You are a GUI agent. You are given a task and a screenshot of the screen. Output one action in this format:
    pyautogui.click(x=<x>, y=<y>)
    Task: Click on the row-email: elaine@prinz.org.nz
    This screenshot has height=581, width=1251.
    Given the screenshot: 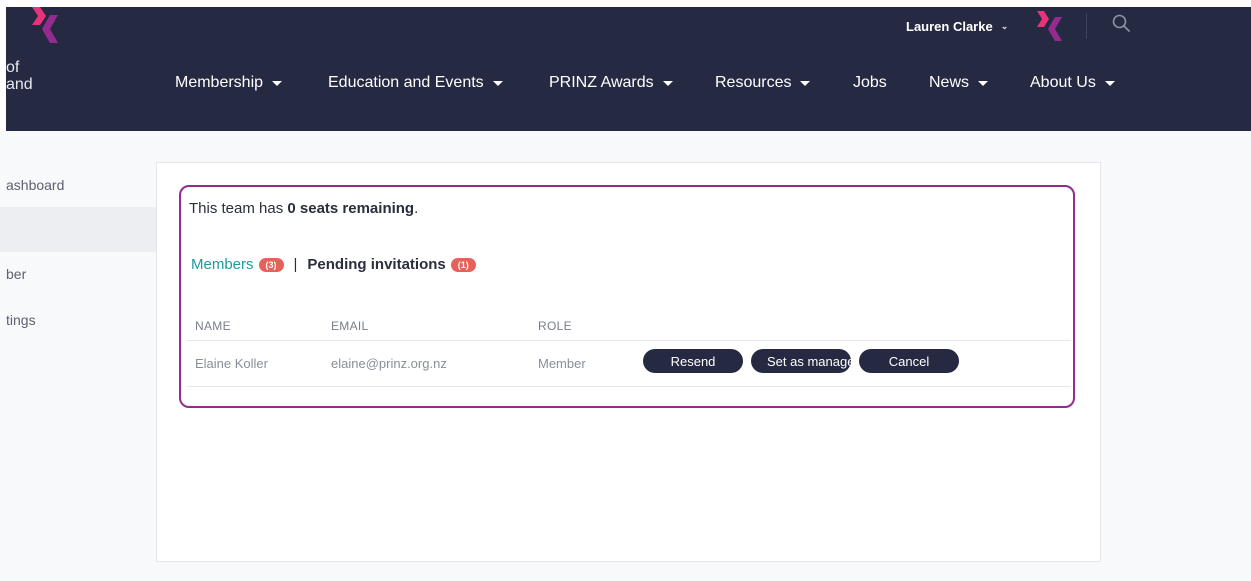 What is the action you would take?
    pyautogui.click(x=389, y=363)
    